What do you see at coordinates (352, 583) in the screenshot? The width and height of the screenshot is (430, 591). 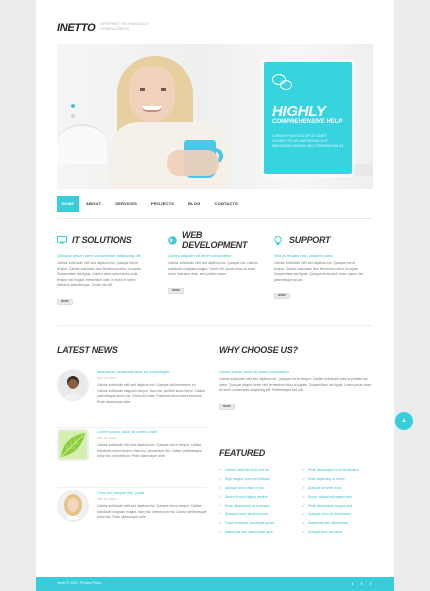 I see `twitter-icon: t` at bounding box center [352, 583].